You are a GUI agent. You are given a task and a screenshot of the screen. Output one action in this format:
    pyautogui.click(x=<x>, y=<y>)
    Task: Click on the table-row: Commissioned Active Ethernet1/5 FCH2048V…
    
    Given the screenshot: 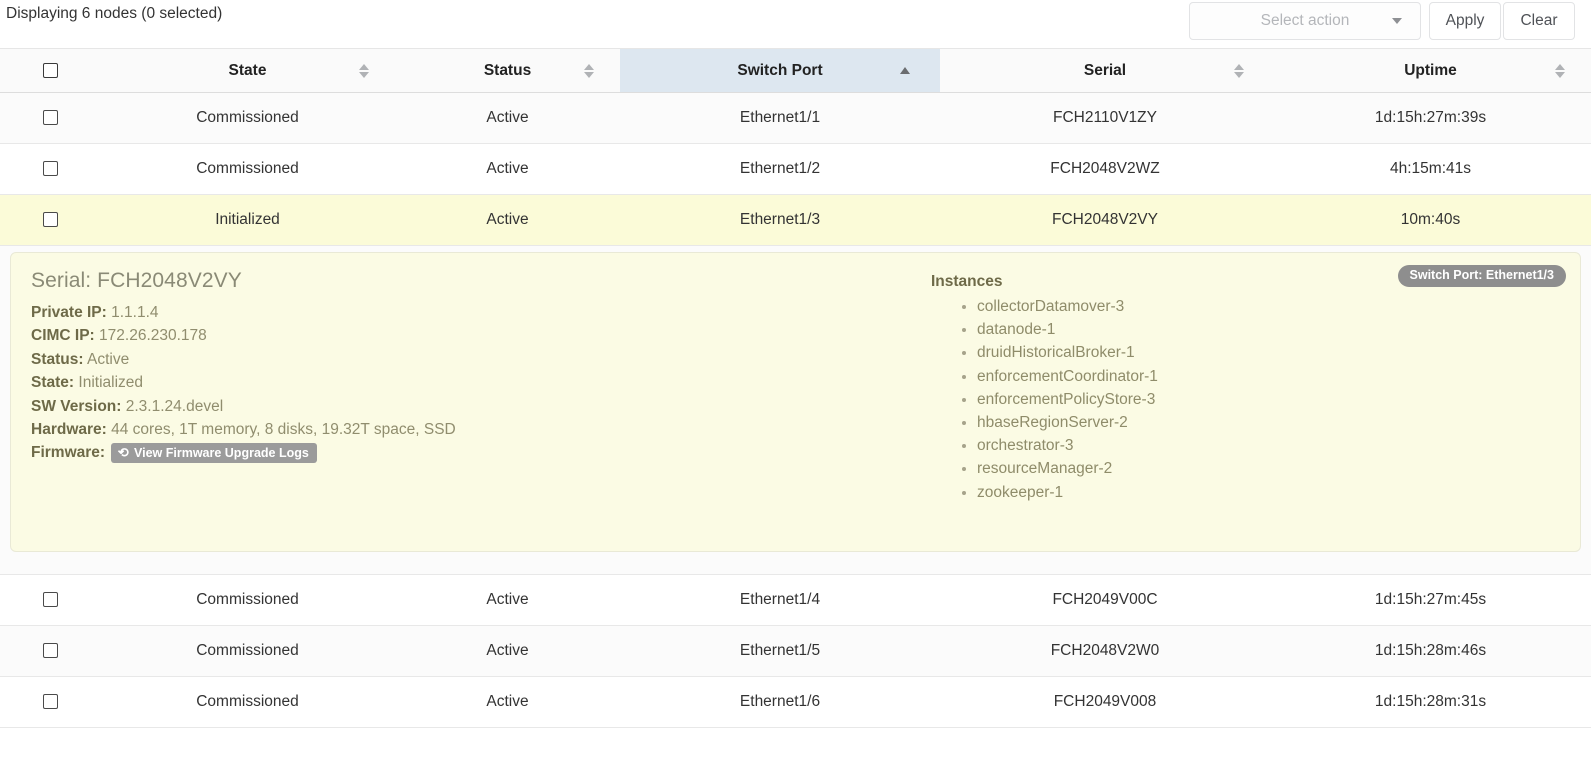 What is the action you would take?
    pyautogui.click(x=795, y=651)
    